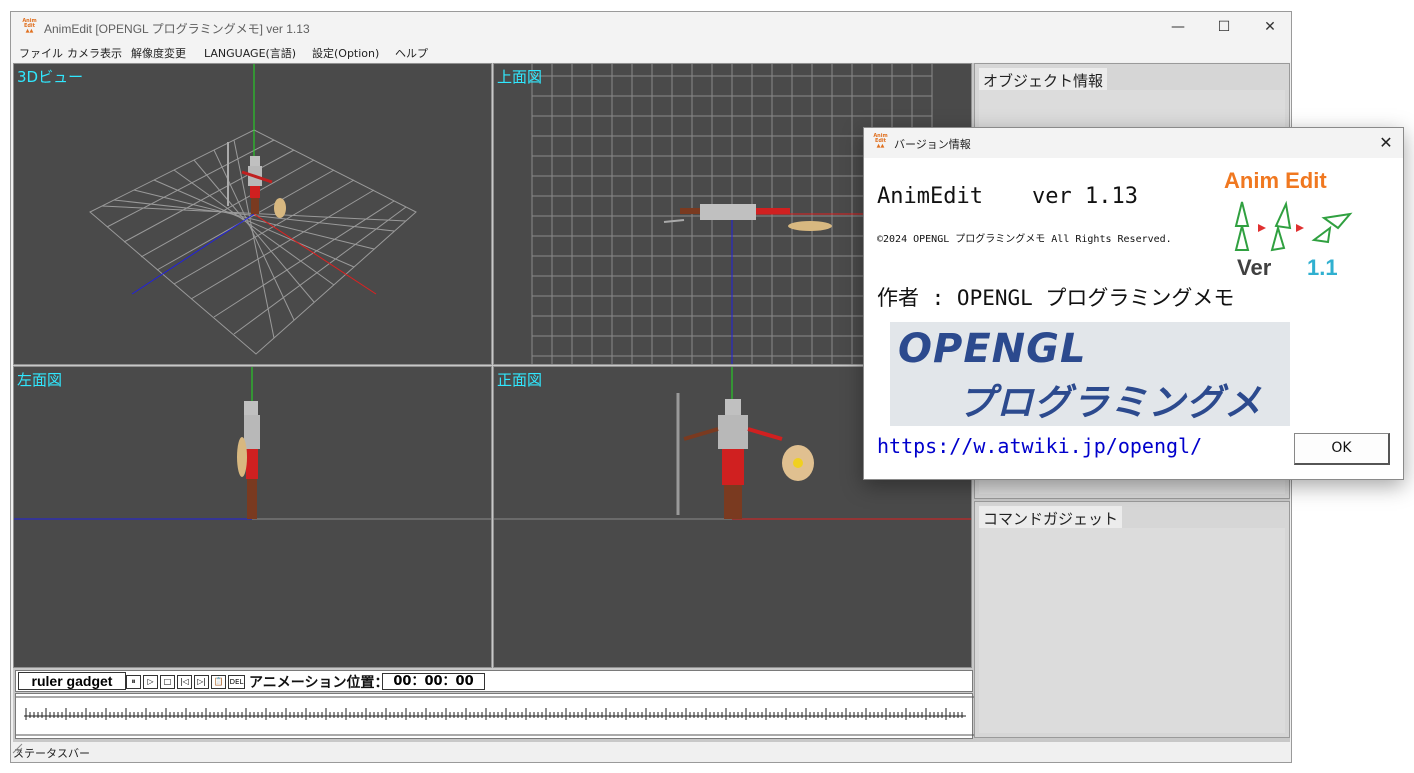 This screenshot has height=773, width=1414. I want to click on app-icon: Anim Edit ▲▲, so click(29, 26).